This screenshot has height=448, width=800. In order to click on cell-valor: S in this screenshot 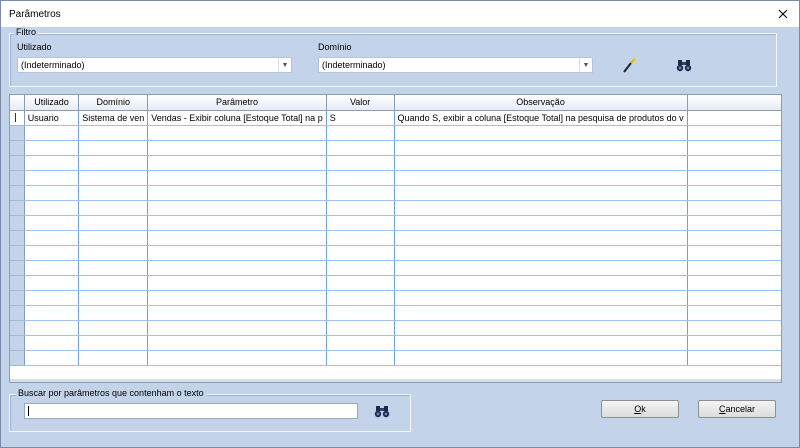, I will do `click(360, 118)`.